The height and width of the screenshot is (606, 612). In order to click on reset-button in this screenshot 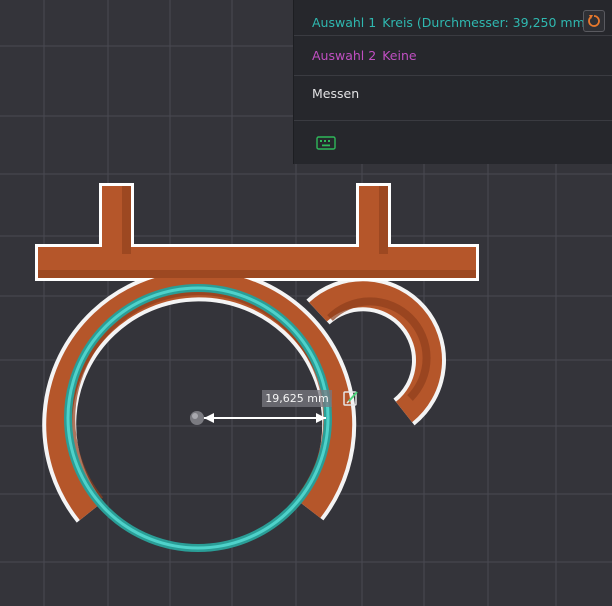, I will do `click(594, 21)`.